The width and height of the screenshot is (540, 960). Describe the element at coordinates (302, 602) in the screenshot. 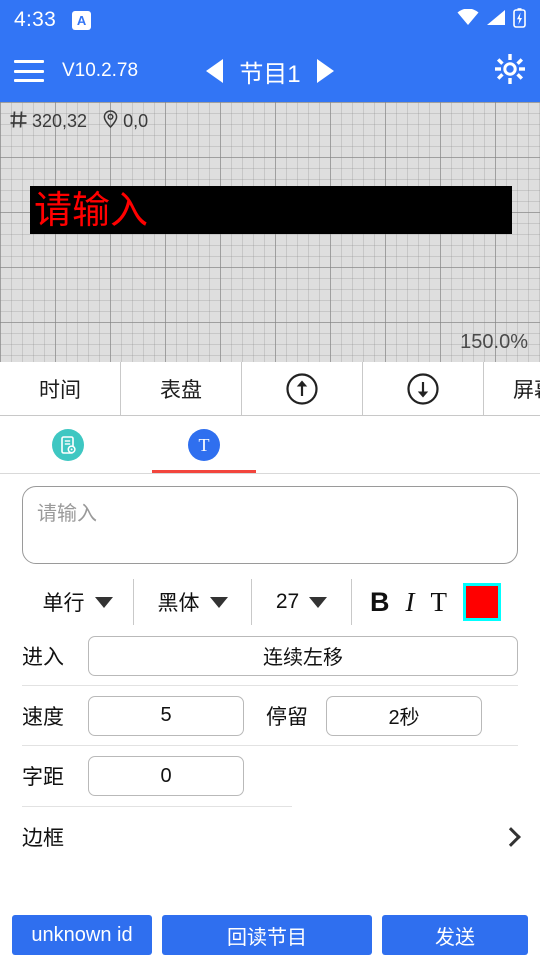

I see `font-size-select: 27` at that location.